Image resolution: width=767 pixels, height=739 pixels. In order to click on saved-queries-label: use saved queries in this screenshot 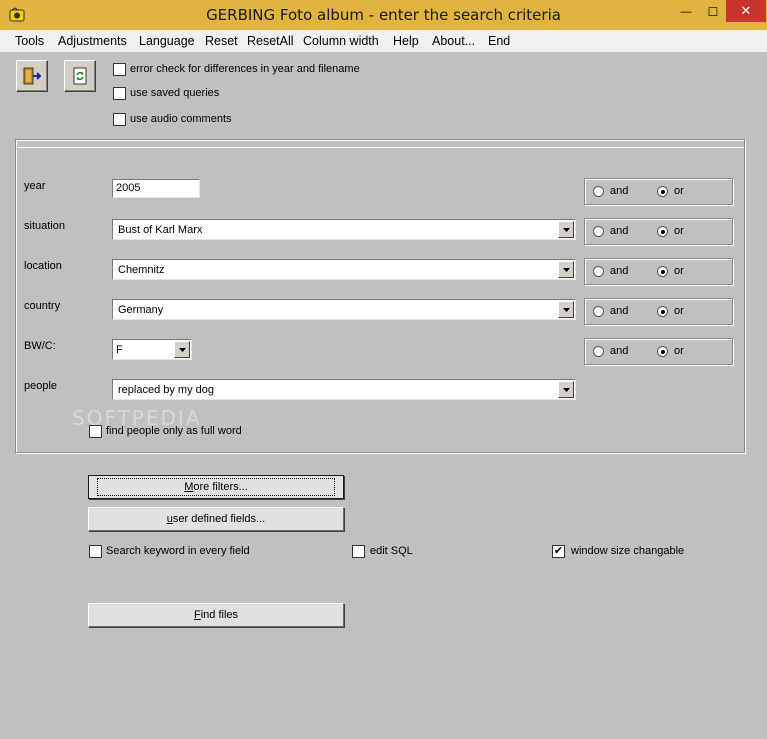, I will do `click(175, 93)`.